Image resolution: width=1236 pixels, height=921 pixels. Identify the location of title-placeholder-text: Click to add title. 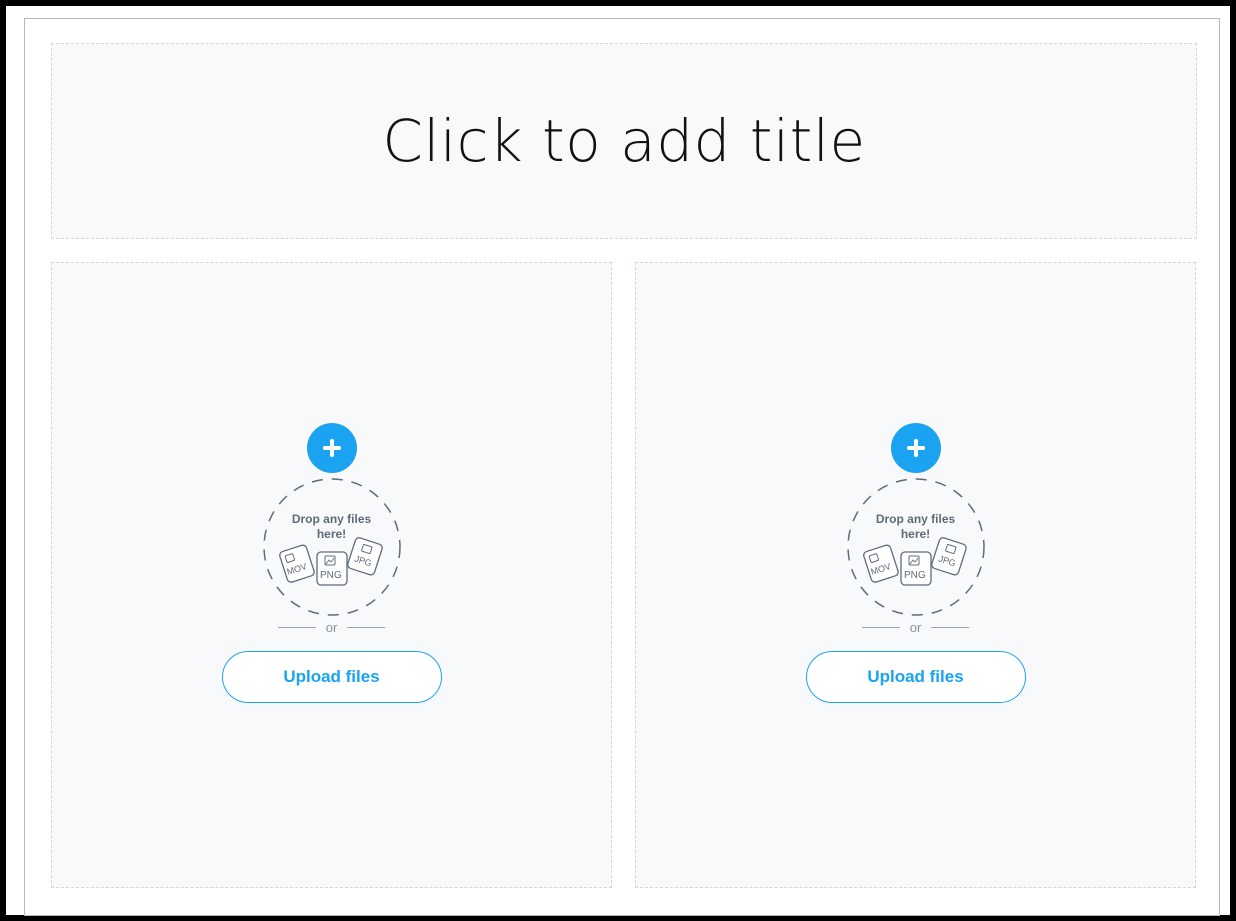
(624, 141).